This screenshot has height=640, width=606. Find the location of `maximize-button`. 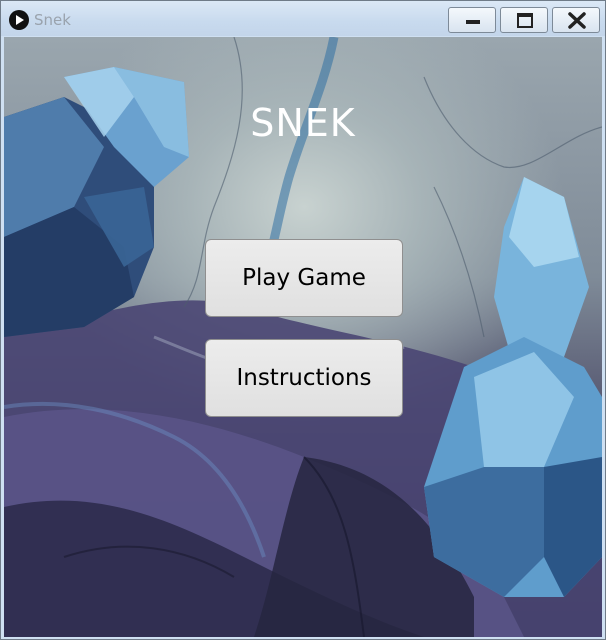

maximize-button is located at coordinates (524, 20).